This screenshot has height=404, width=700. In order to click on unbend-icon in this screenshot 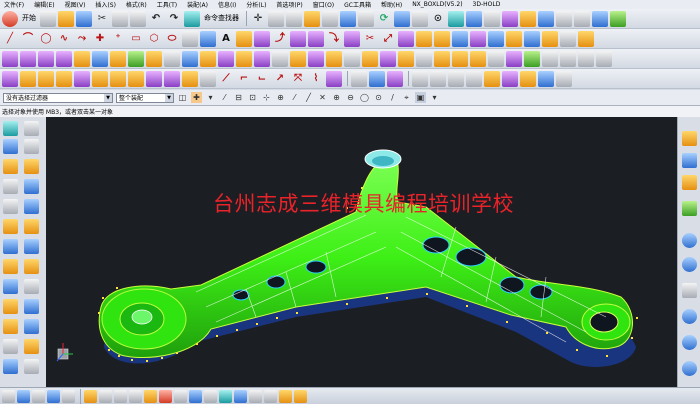, I will do `click(474, 78)`.